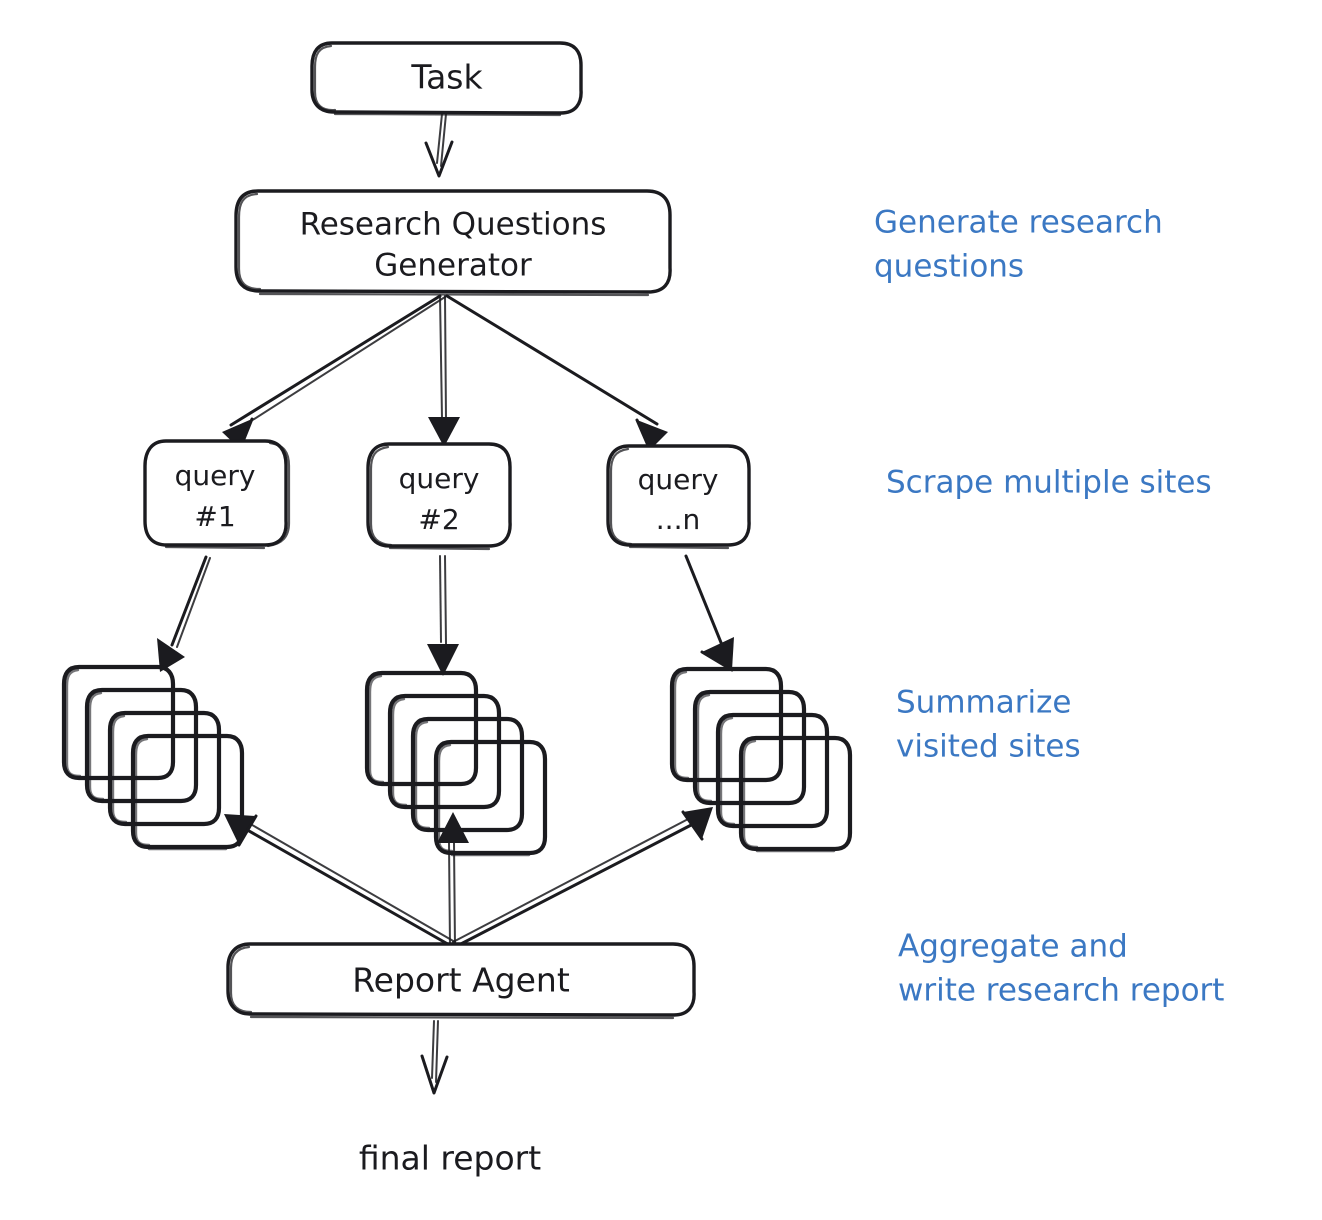  I want to click on node-task-label: Task, so click(446, 77).